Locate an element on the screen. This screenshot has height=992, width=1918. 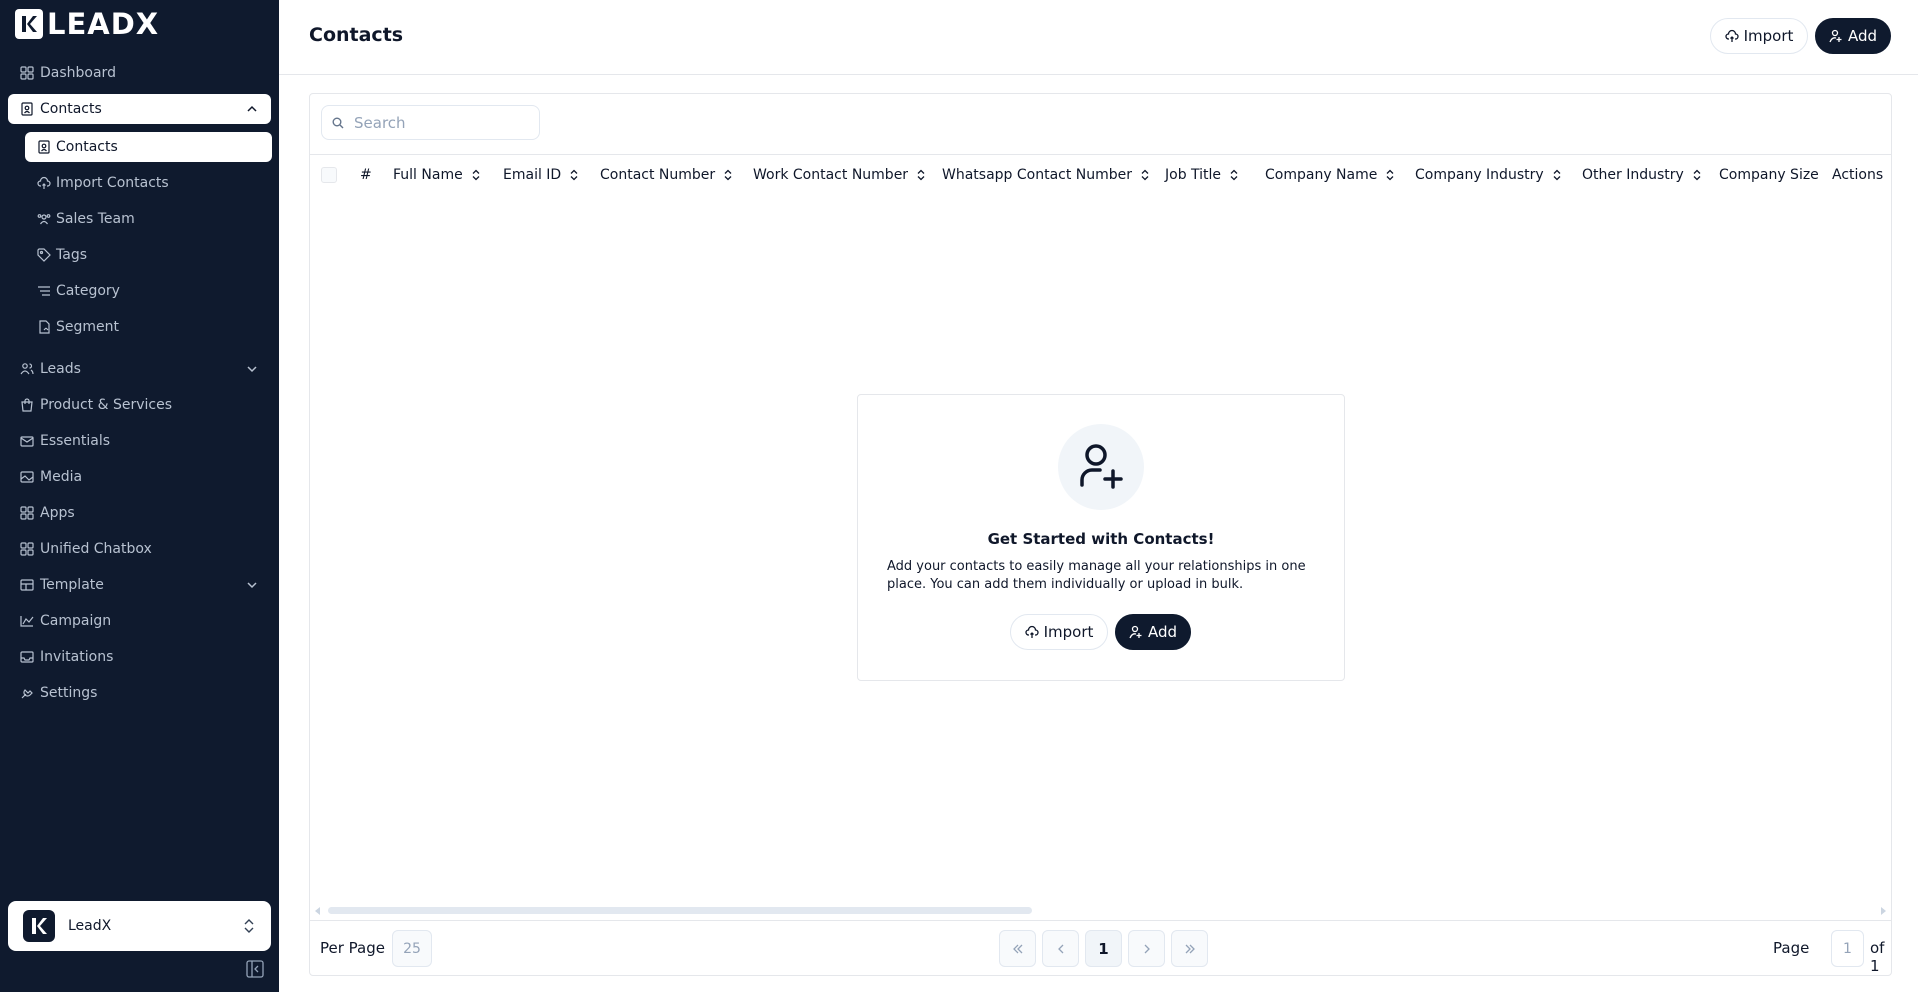
column-header-company-industry: Company Industry is located at coordinates (1488, 174).